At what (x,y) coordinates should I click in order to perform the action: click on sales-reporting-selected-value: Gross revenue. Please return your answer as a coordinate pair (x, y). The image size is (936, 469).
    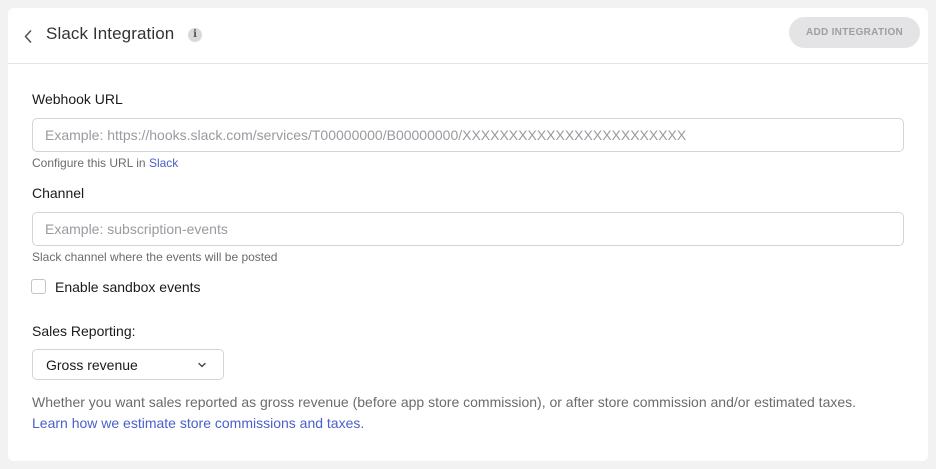
    Looking at the image, I should click on (92, 365).